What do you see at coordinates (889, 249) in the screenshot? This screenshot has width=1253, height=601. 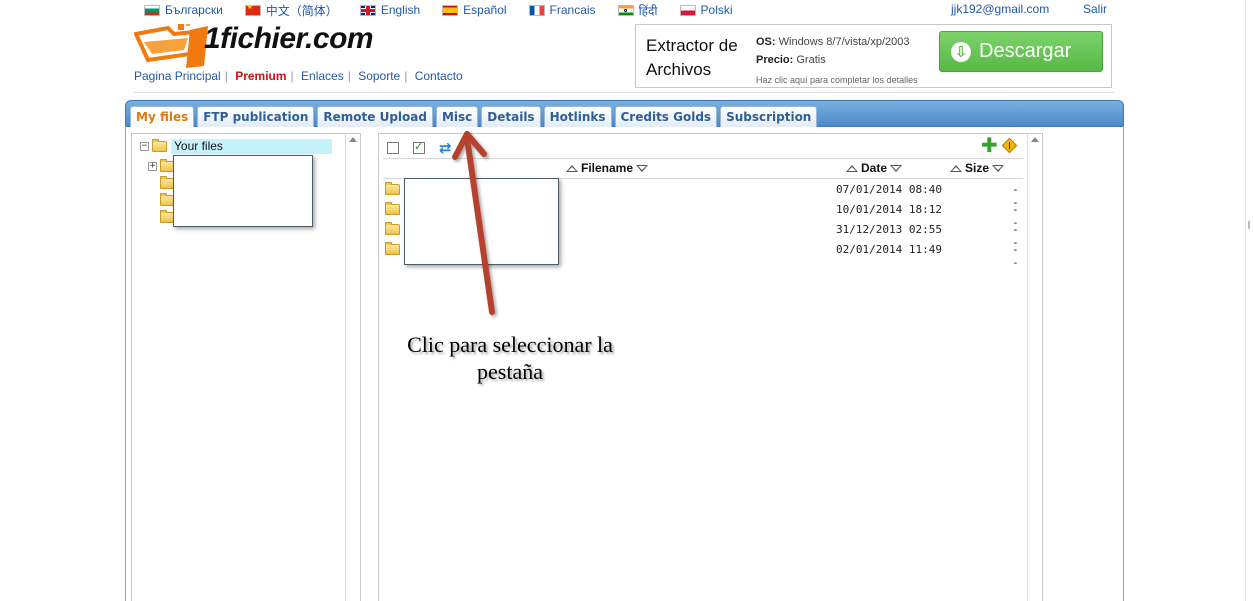 I see `file-date: 02/01/2014 11:49` at bounding box center [889, 249].